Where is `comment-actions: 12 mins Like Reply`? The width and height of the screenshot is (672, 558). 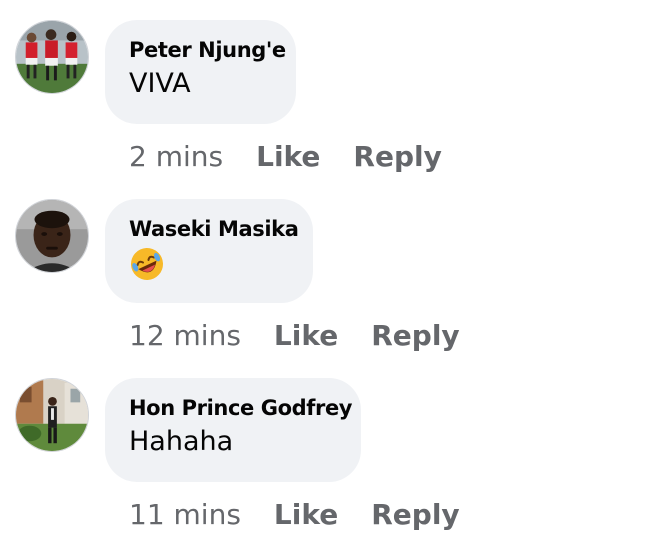 comment-actions: 12 mins Like Reply is located at coordinates (294, 336).